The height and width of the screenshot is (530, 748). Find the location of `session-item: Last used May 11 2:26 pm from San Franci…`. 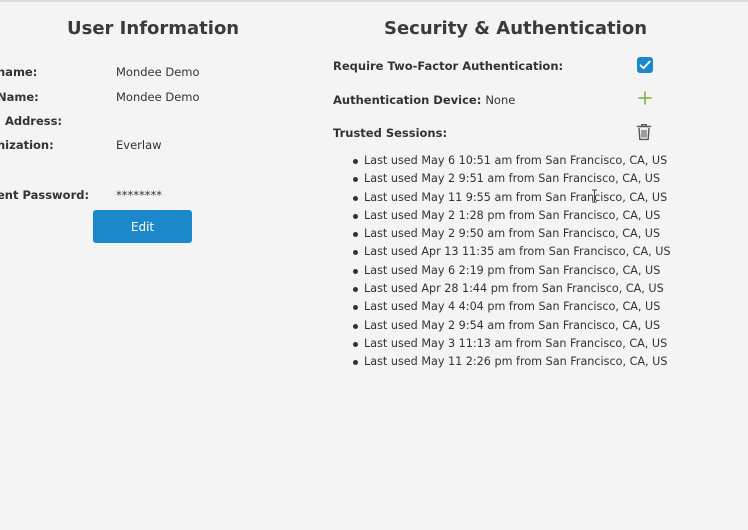

session-item: Last used May 11 2:26 pm from San Franci… is located at coordinates (512, 362).